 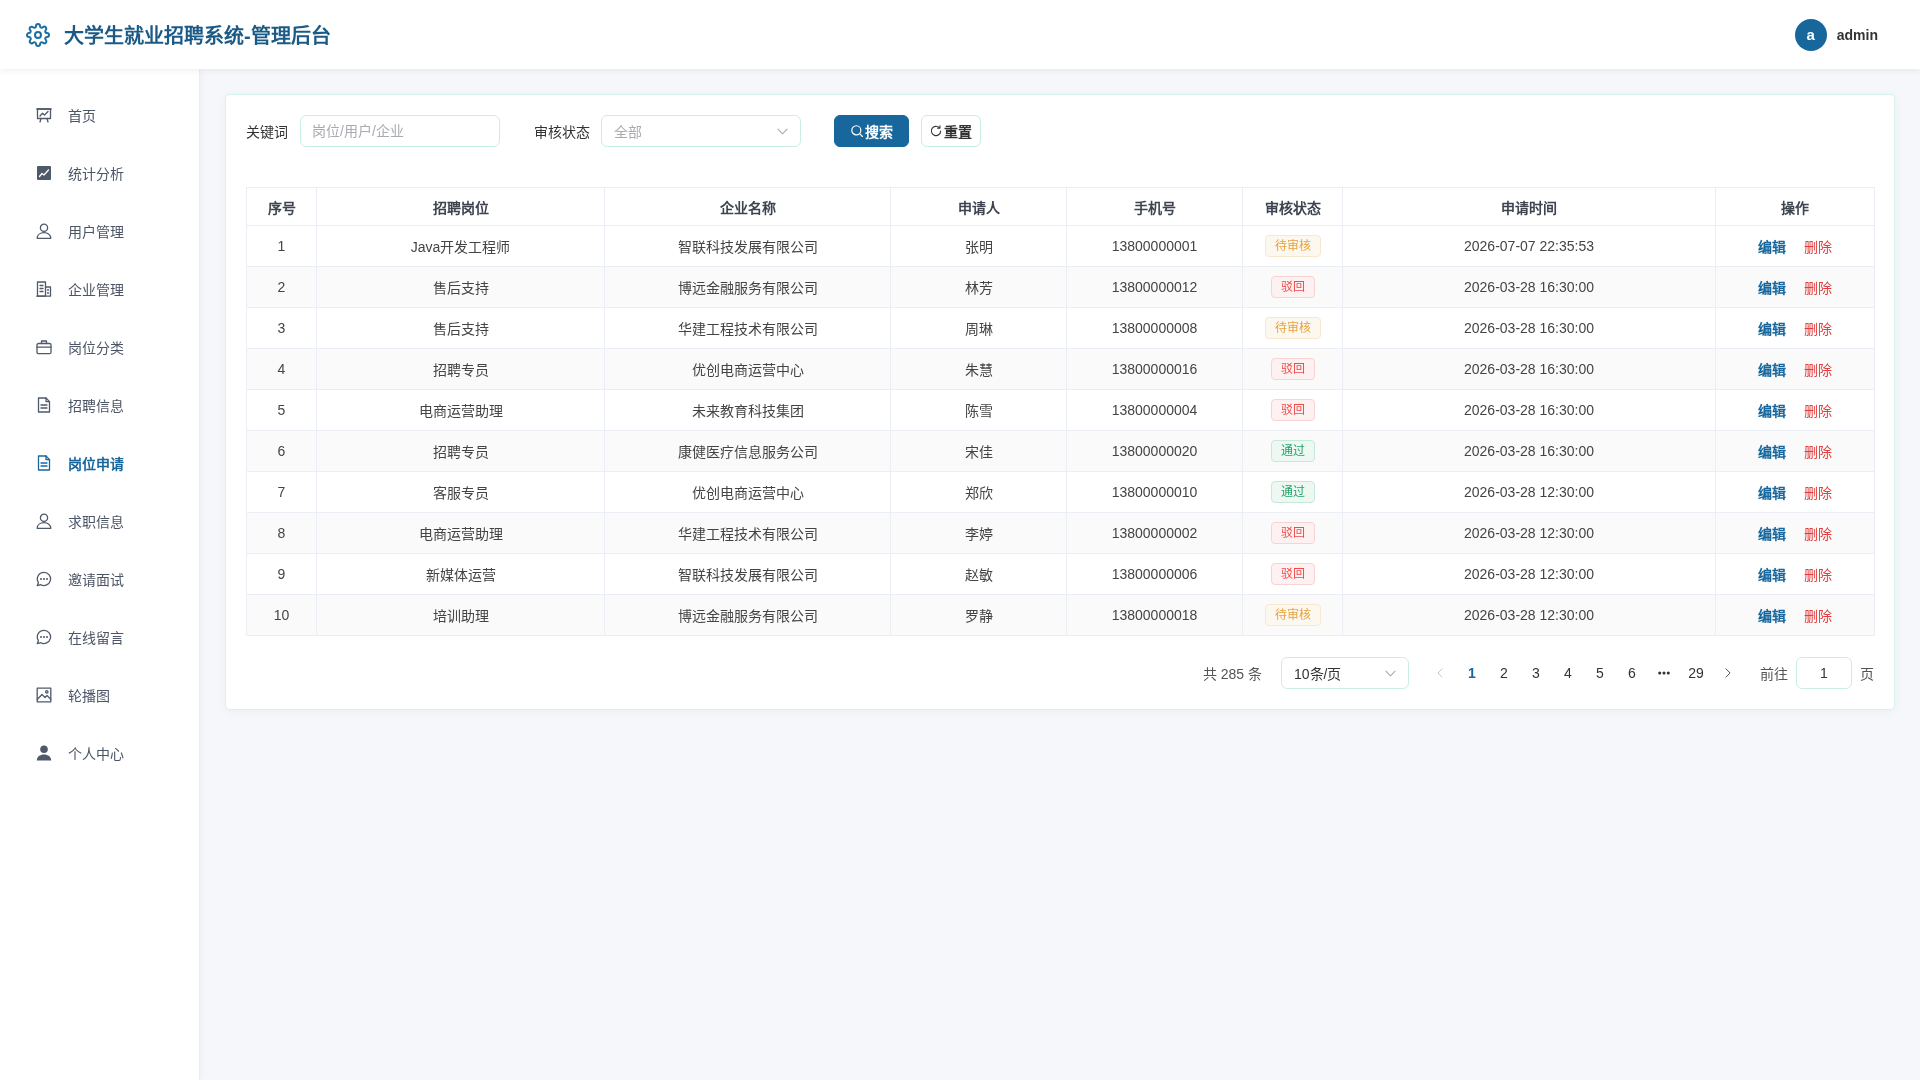 What do you see at coordinates (281, 451) in the screenshot?
I see `table-cell: 6` at bounding box center [281, 451].